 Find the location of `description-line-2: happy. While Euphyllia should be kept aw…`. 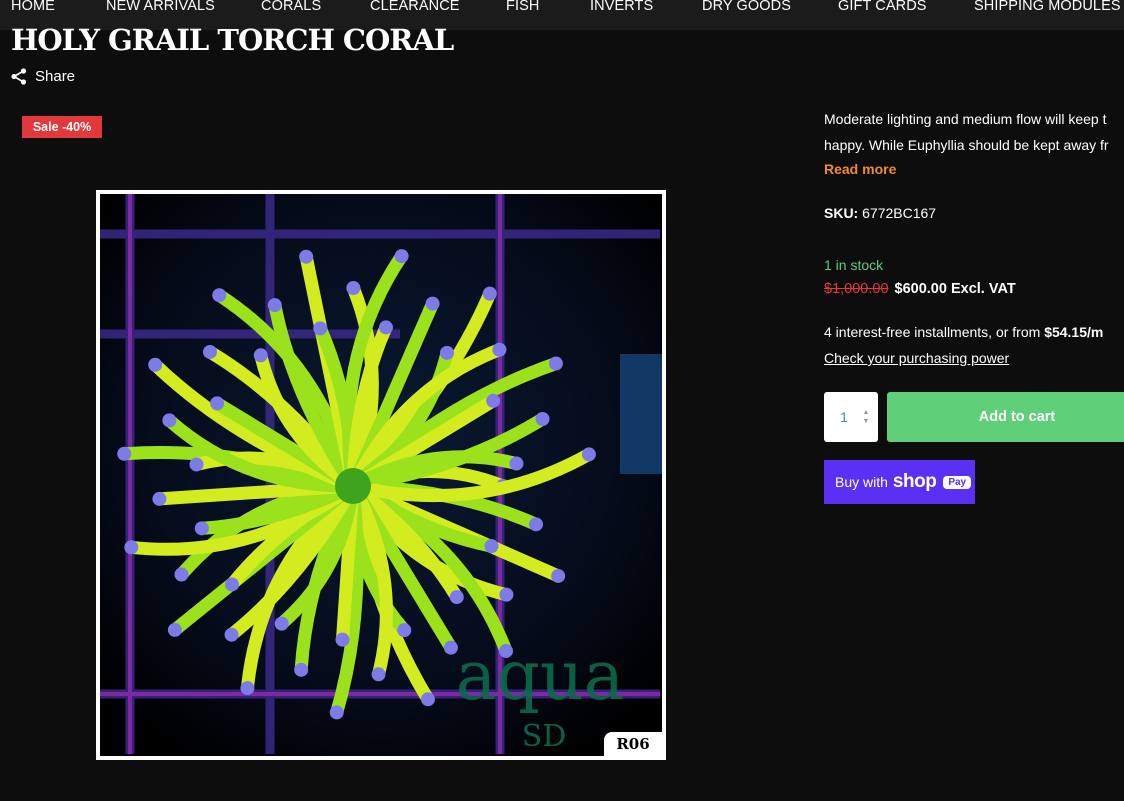

description-line-2: happy. While Euphyllia should be kept aw… is located at coordinates (966, 145).